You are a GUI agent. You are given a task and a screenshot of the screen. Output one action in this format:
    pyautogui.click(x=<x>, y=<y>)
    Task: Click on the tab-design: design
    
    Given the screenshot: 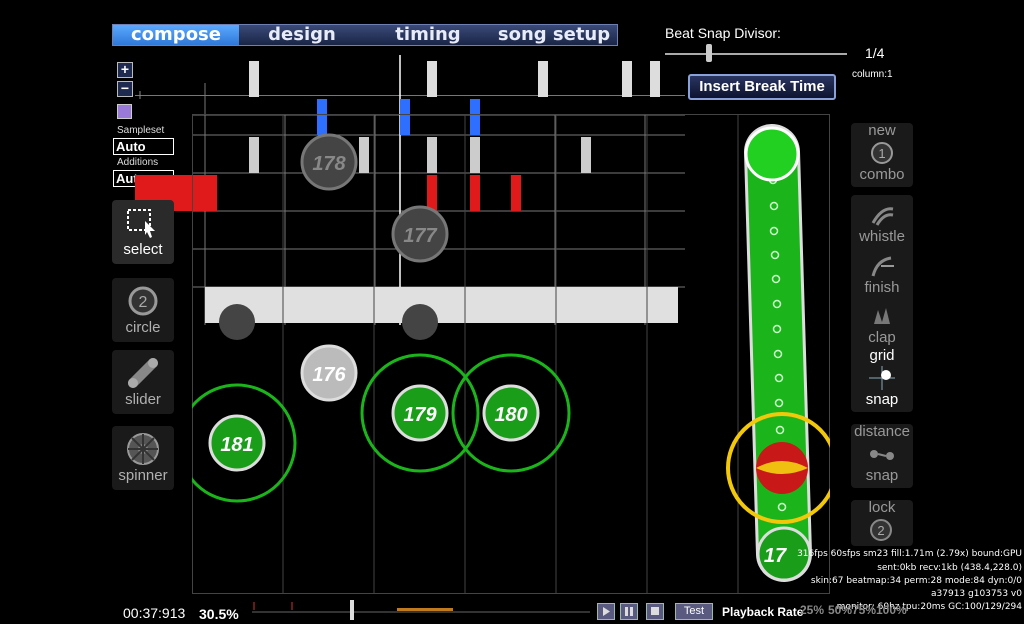 What is the action you would take?
    pyautogui.click(x=302, y=35)
    